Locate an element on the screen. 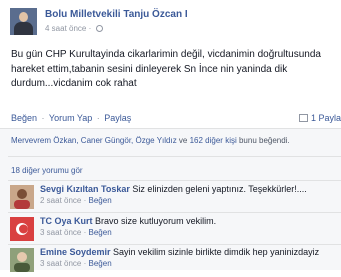 The height and width of the screenshot is (277, 341). post-time: 4 saat önce is located at coordinates (65, 28).